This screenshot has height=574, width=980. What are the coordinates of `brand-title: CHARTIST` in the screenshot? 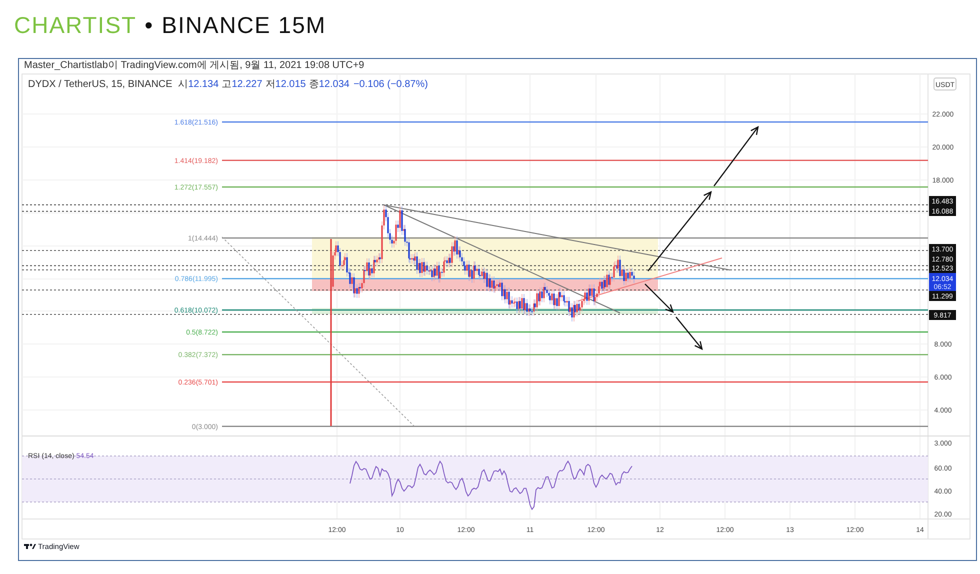 It's located at (75, 25).